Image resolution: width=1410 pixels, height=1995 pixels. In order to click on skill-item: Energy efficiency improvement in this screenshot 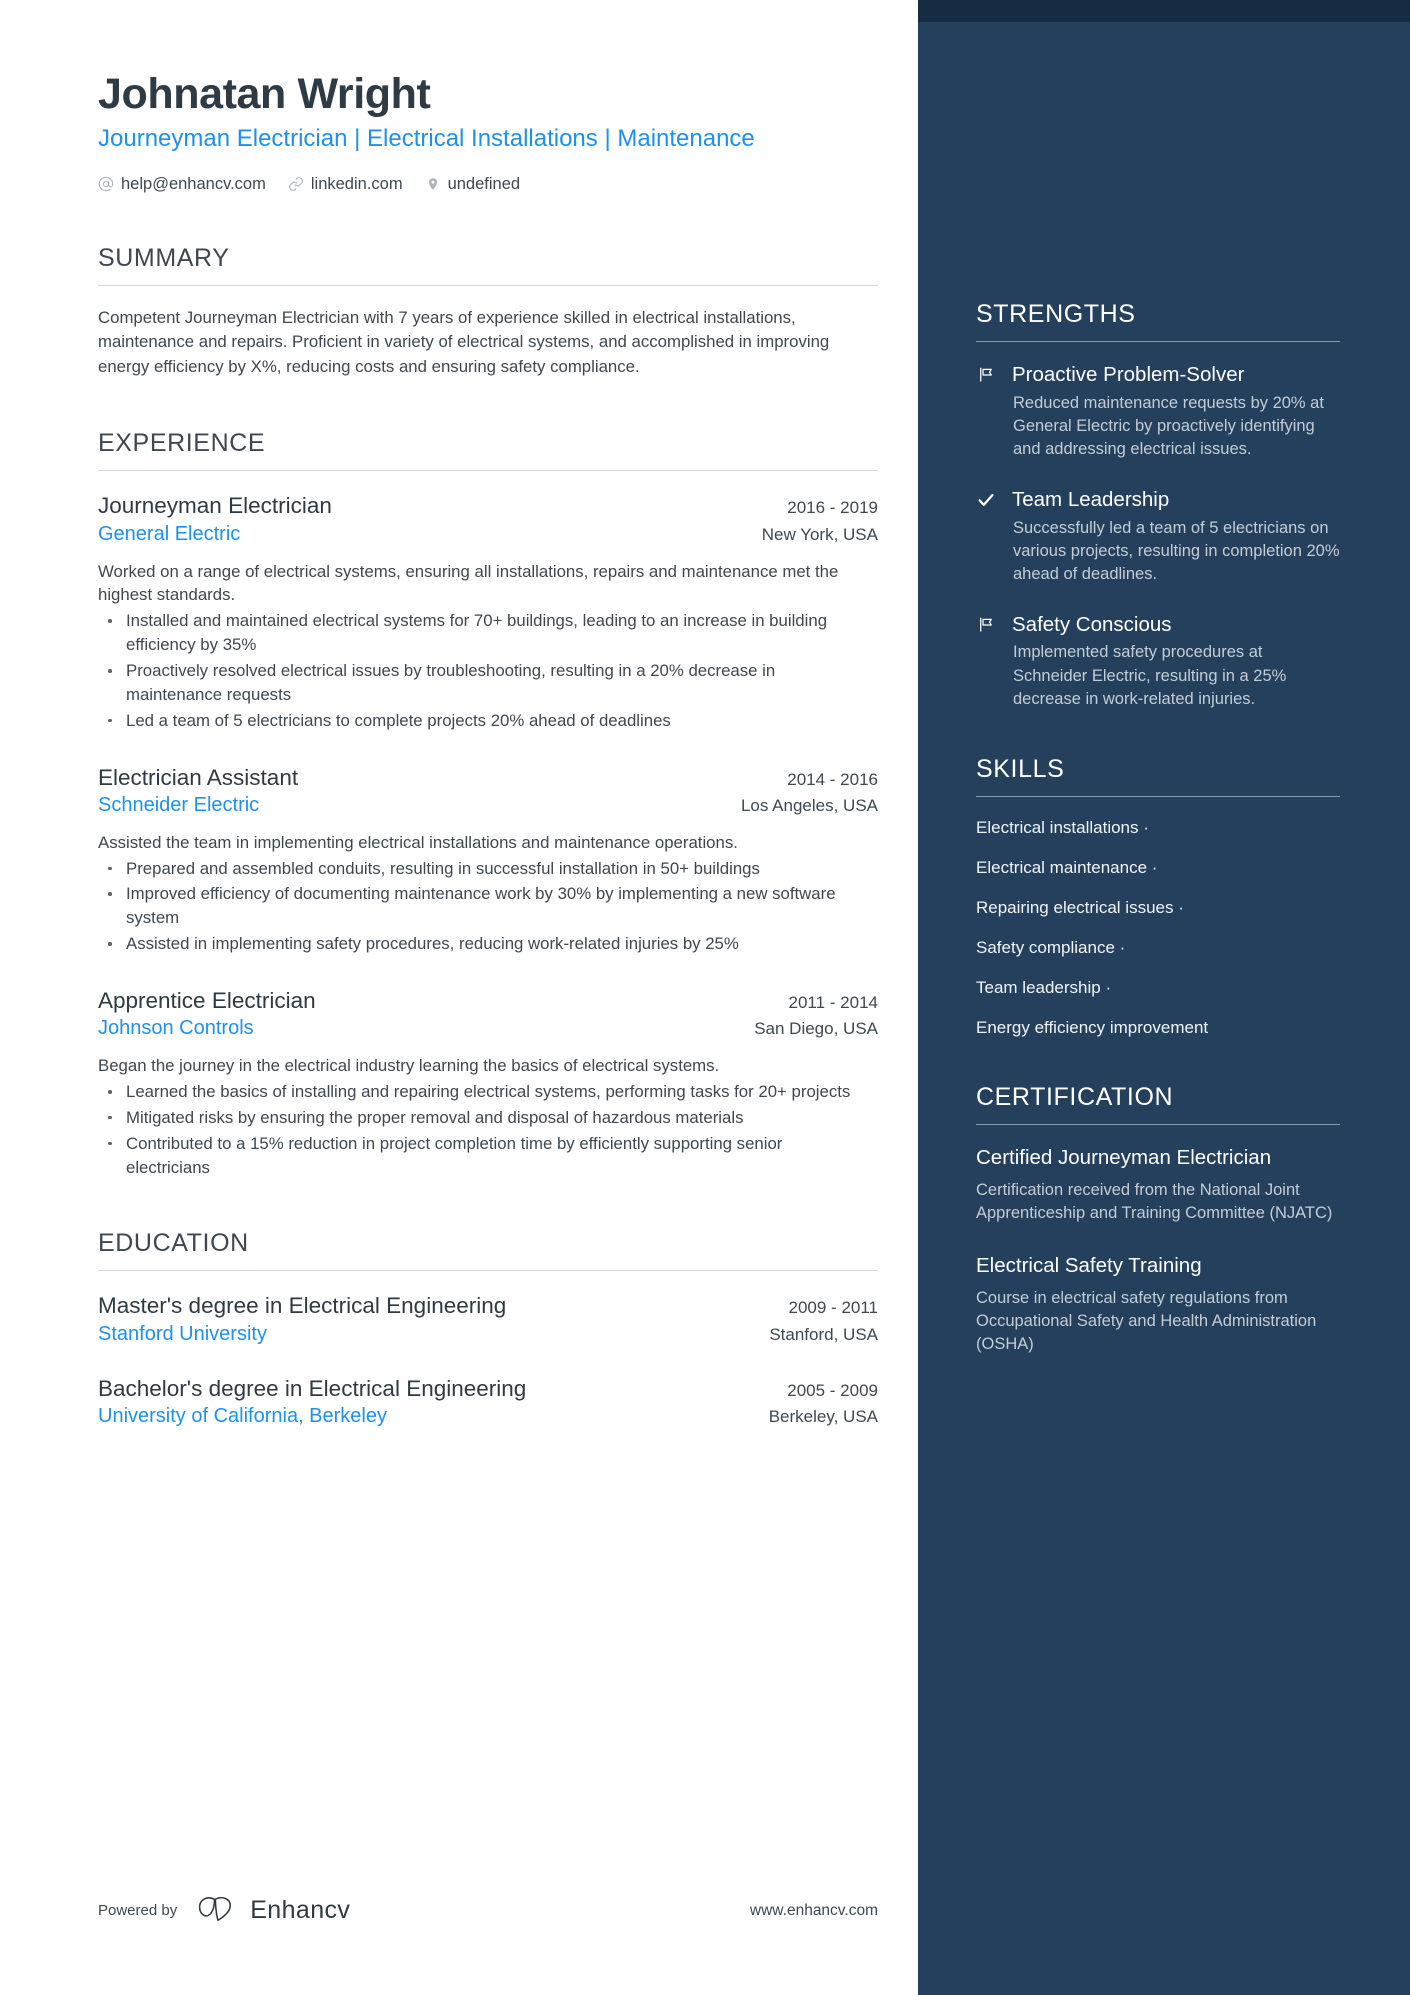, I will do `click(1092, 1028)`.